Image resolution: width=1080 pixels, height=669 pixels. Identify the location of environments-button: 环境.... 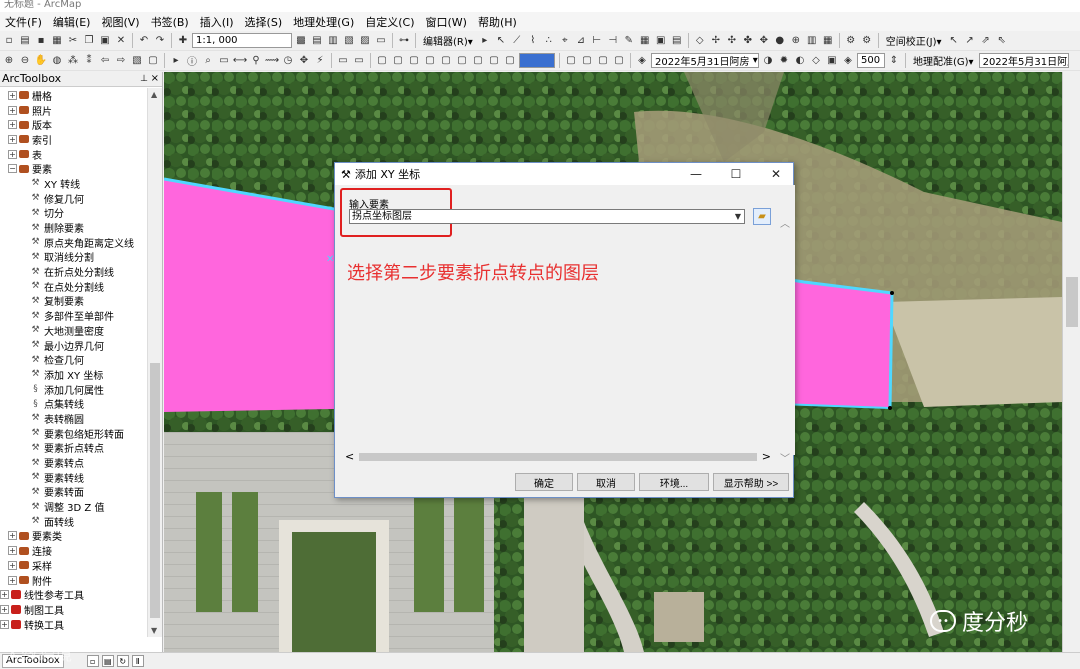
(674, 482).